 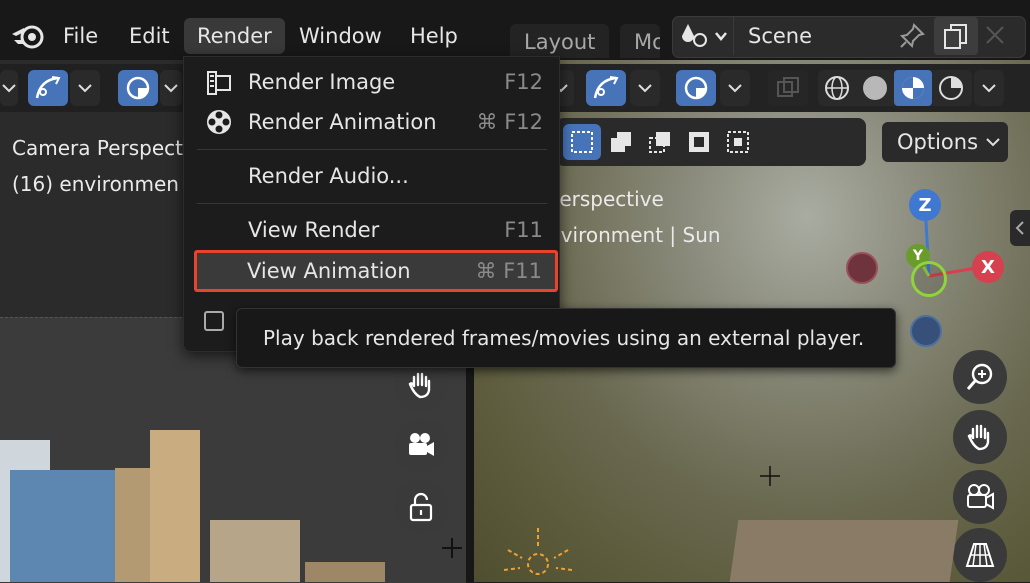 I want to click on grid-view-button, so click(x=980, y=555).